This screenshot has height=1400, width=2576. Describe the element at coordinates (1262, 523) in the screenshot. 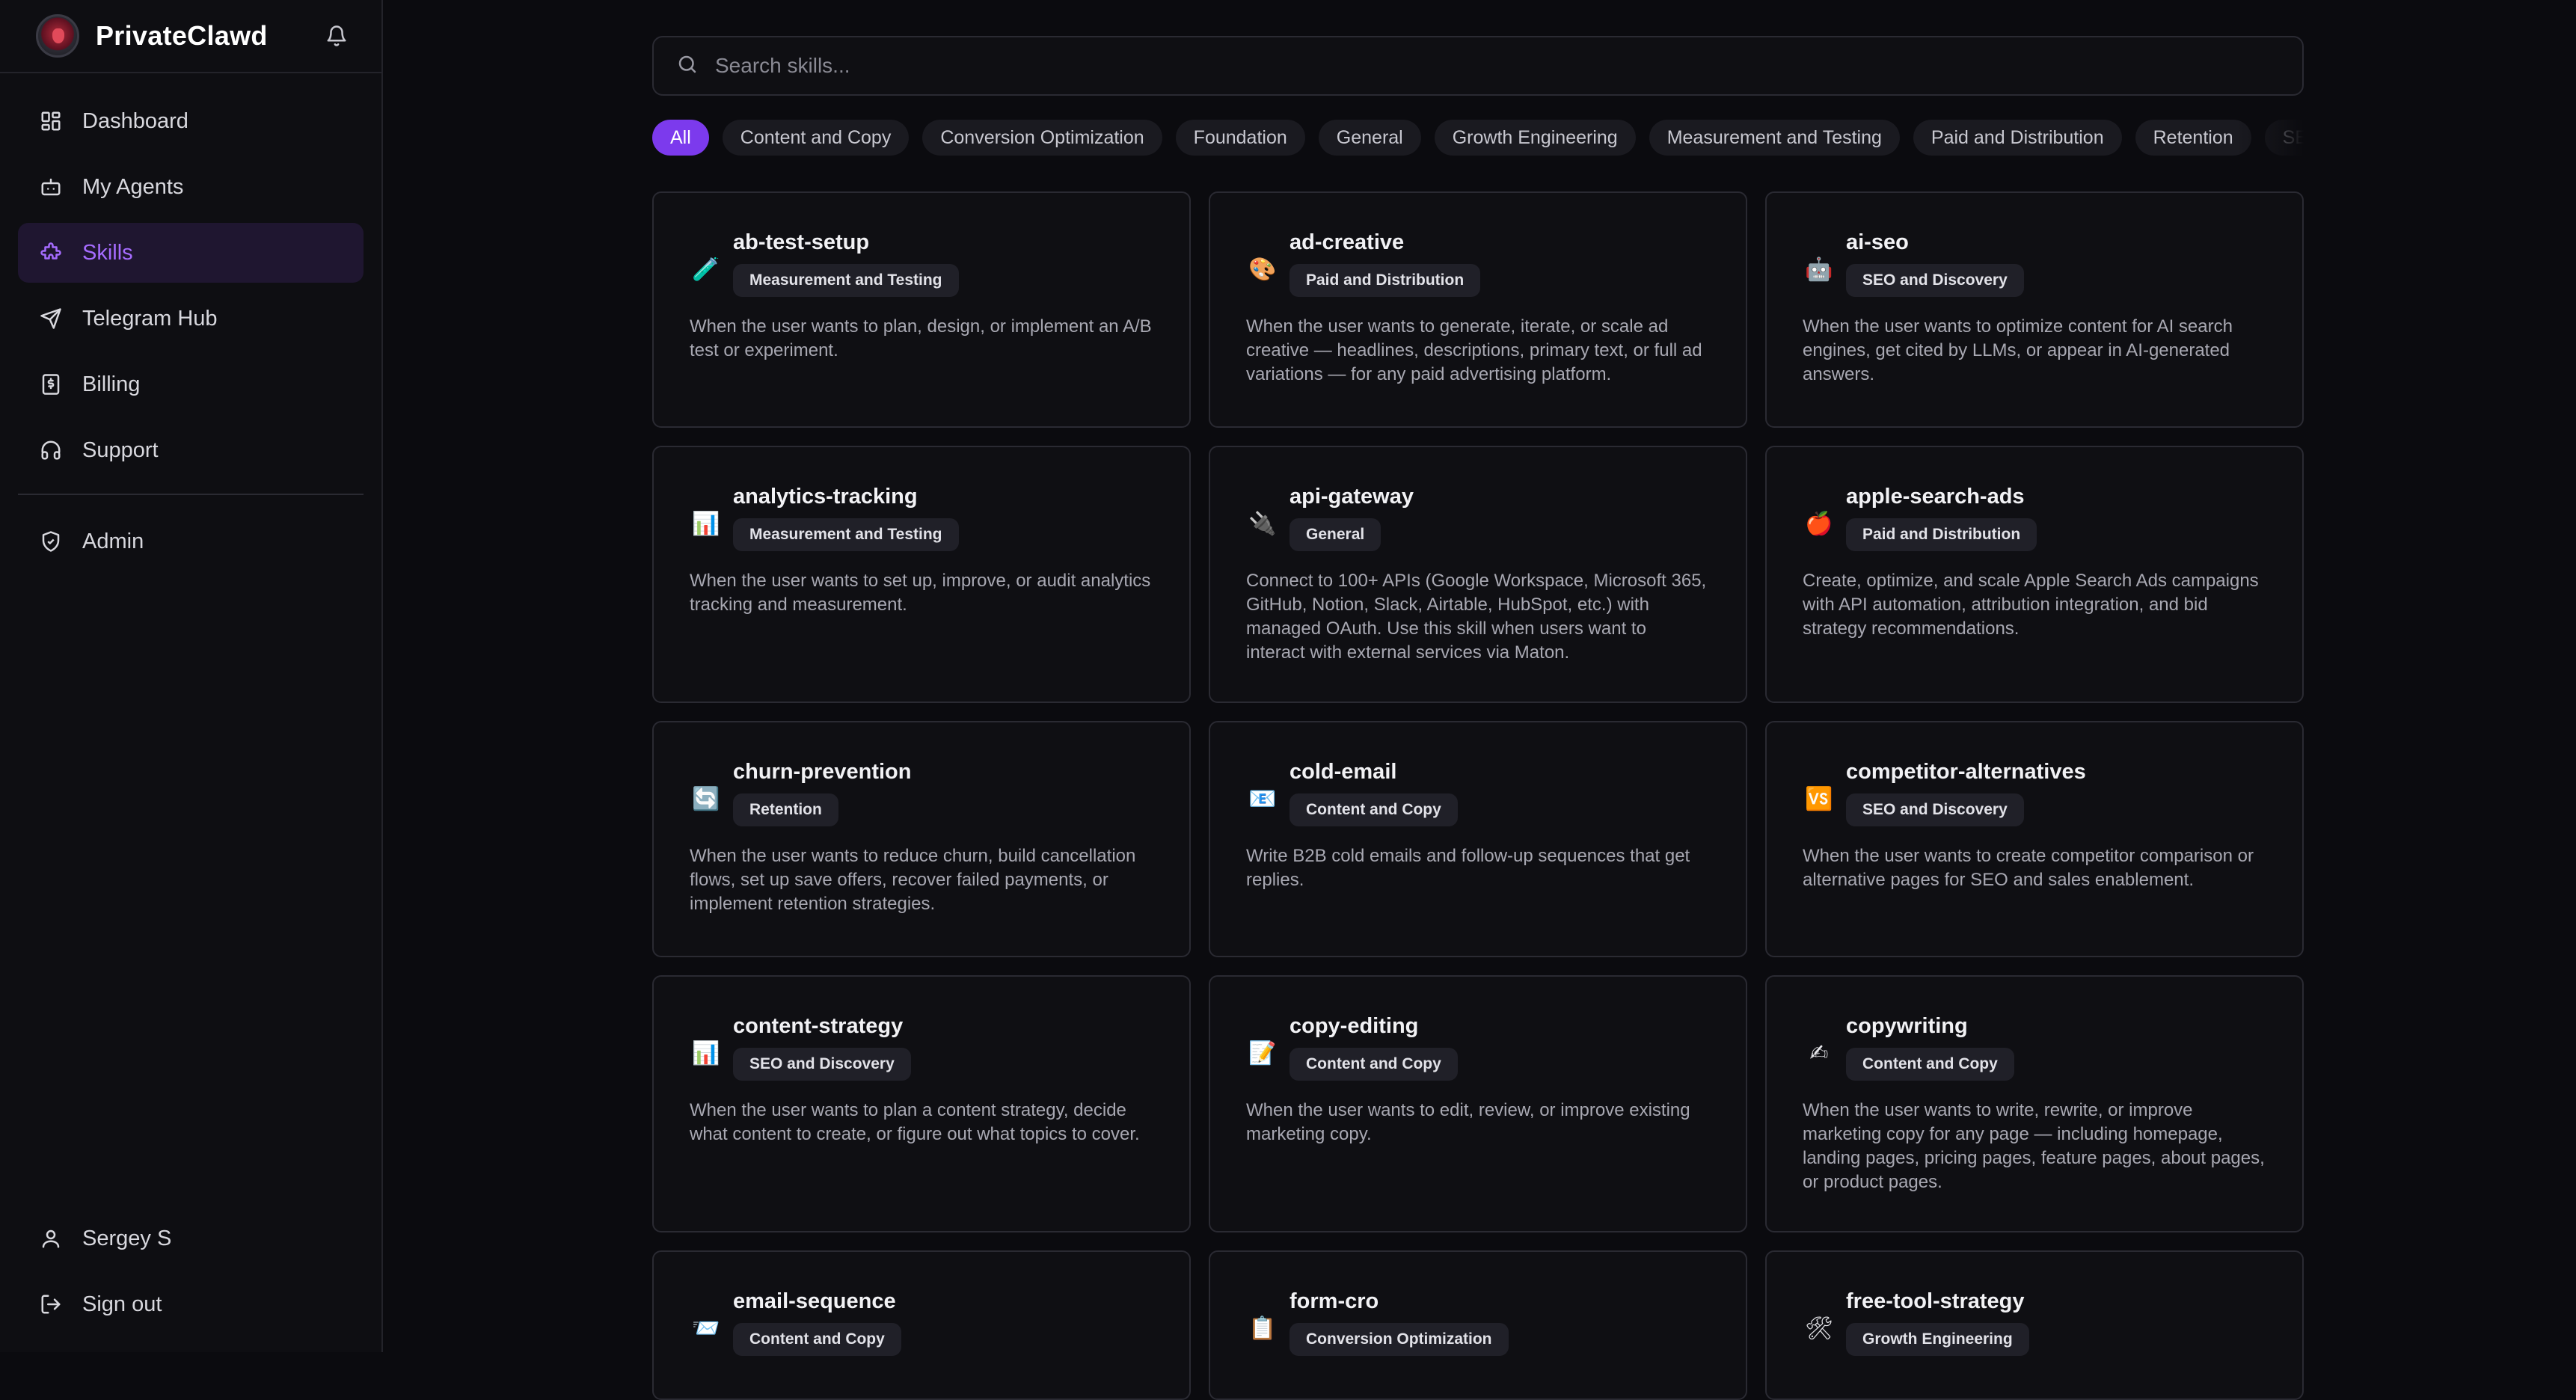

I see `plug-icon: 🔌` at that location.